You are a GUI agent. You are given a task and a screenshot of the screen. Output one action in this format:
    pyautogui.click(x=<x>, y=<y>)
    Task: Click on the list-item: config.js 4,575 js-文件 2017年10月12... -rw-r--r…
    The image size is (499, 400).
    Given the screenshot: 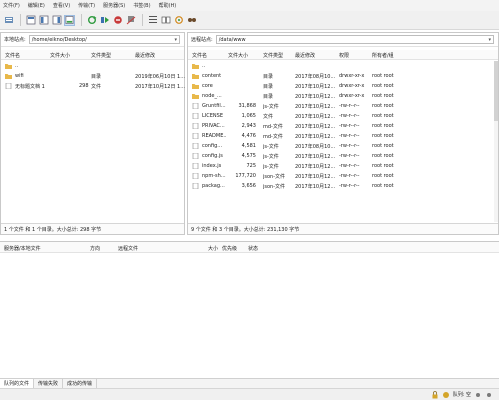 What is the action you would take?
    pyautogui.click(x=343, y=155)
    